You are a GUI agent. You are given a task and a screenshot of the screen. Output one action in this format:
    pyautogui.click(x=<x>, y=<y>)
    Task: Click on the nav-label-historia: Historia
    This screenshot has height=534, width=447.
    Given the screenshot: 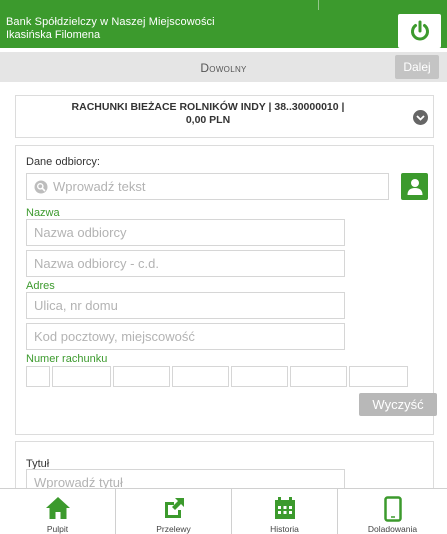 What is the action you would take?
    pyautogui.click(x=284, y=529)
    